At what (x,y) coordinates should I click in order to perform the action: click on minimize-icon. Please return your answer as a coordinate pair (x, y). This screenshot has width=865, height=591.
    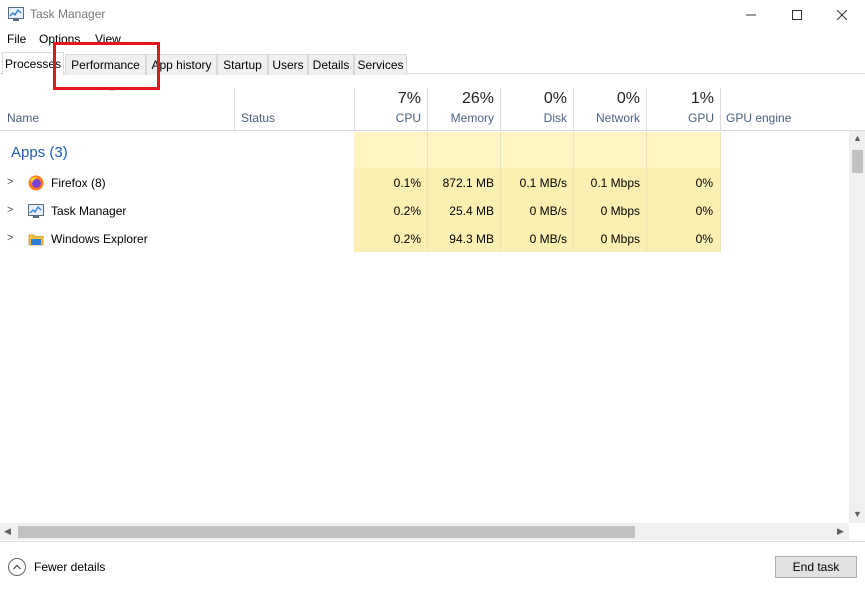
    Looking at the image, I should click on (751, 15).